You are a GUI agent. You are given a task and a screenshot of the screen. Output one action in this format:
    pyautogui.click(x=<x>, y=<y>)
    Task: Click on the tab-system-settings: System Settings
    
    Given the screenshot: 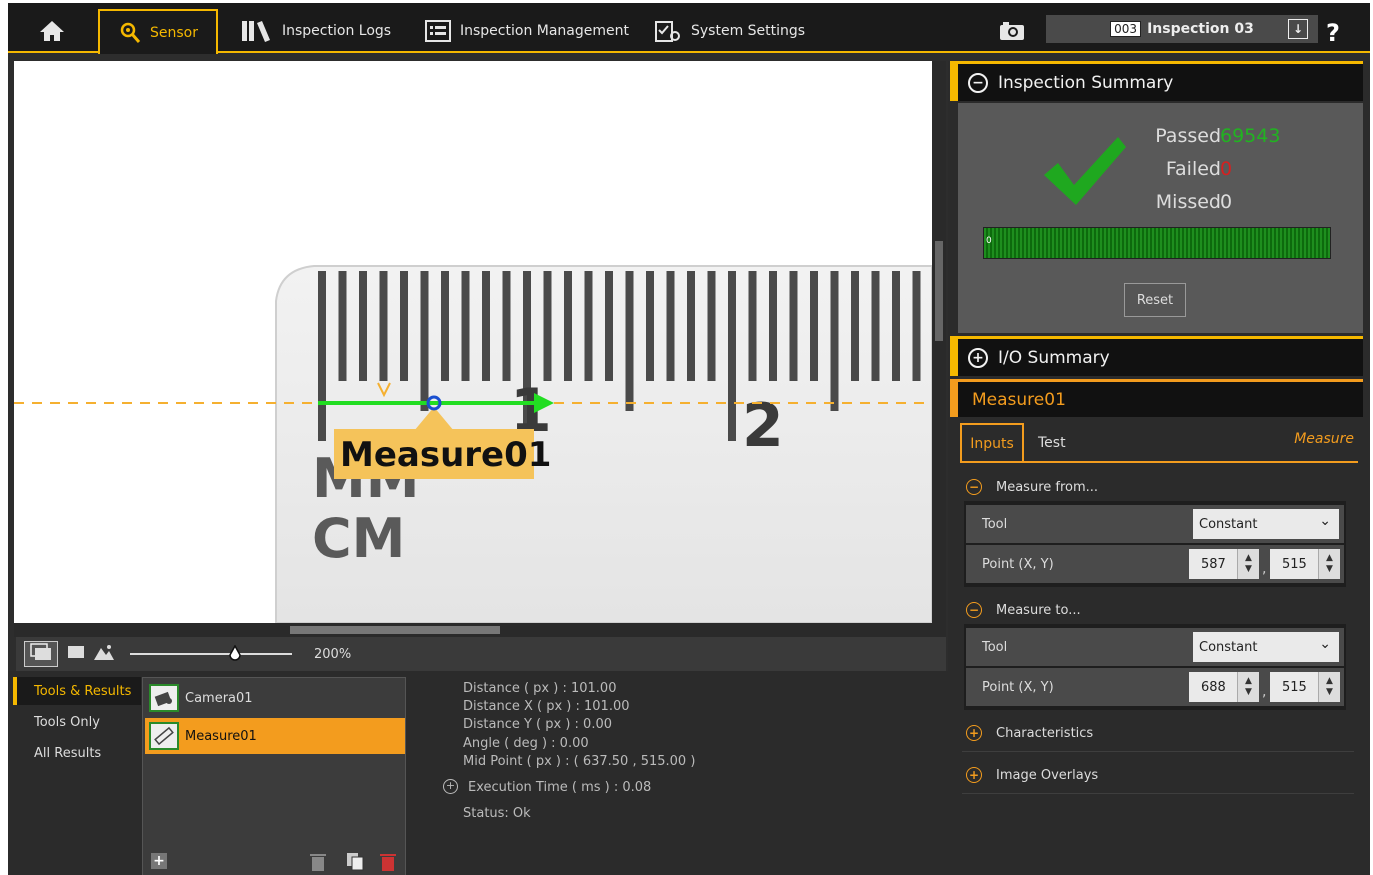 What is the action you would take?
    pyautogui.click(x=729, y=31)
    